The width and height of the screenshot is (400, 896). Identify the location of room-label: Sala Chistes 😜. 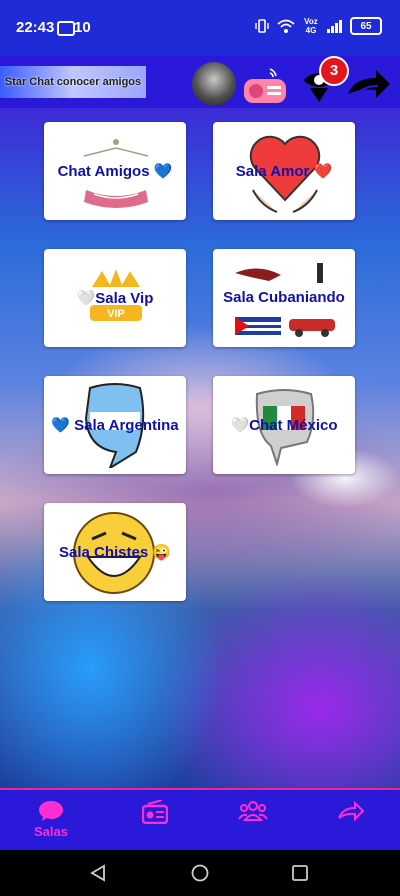
(115, 552).